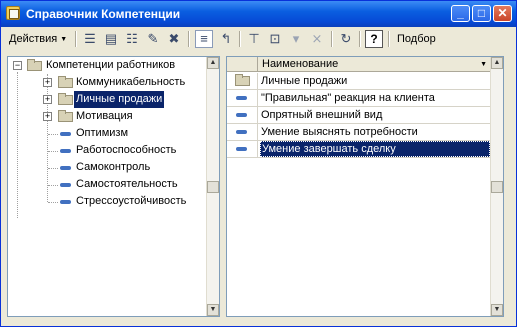 The width and height of the screenshot is (517, 327). I want to click on row-name: "Правильная" реакция на клиента, so click(348, 98).